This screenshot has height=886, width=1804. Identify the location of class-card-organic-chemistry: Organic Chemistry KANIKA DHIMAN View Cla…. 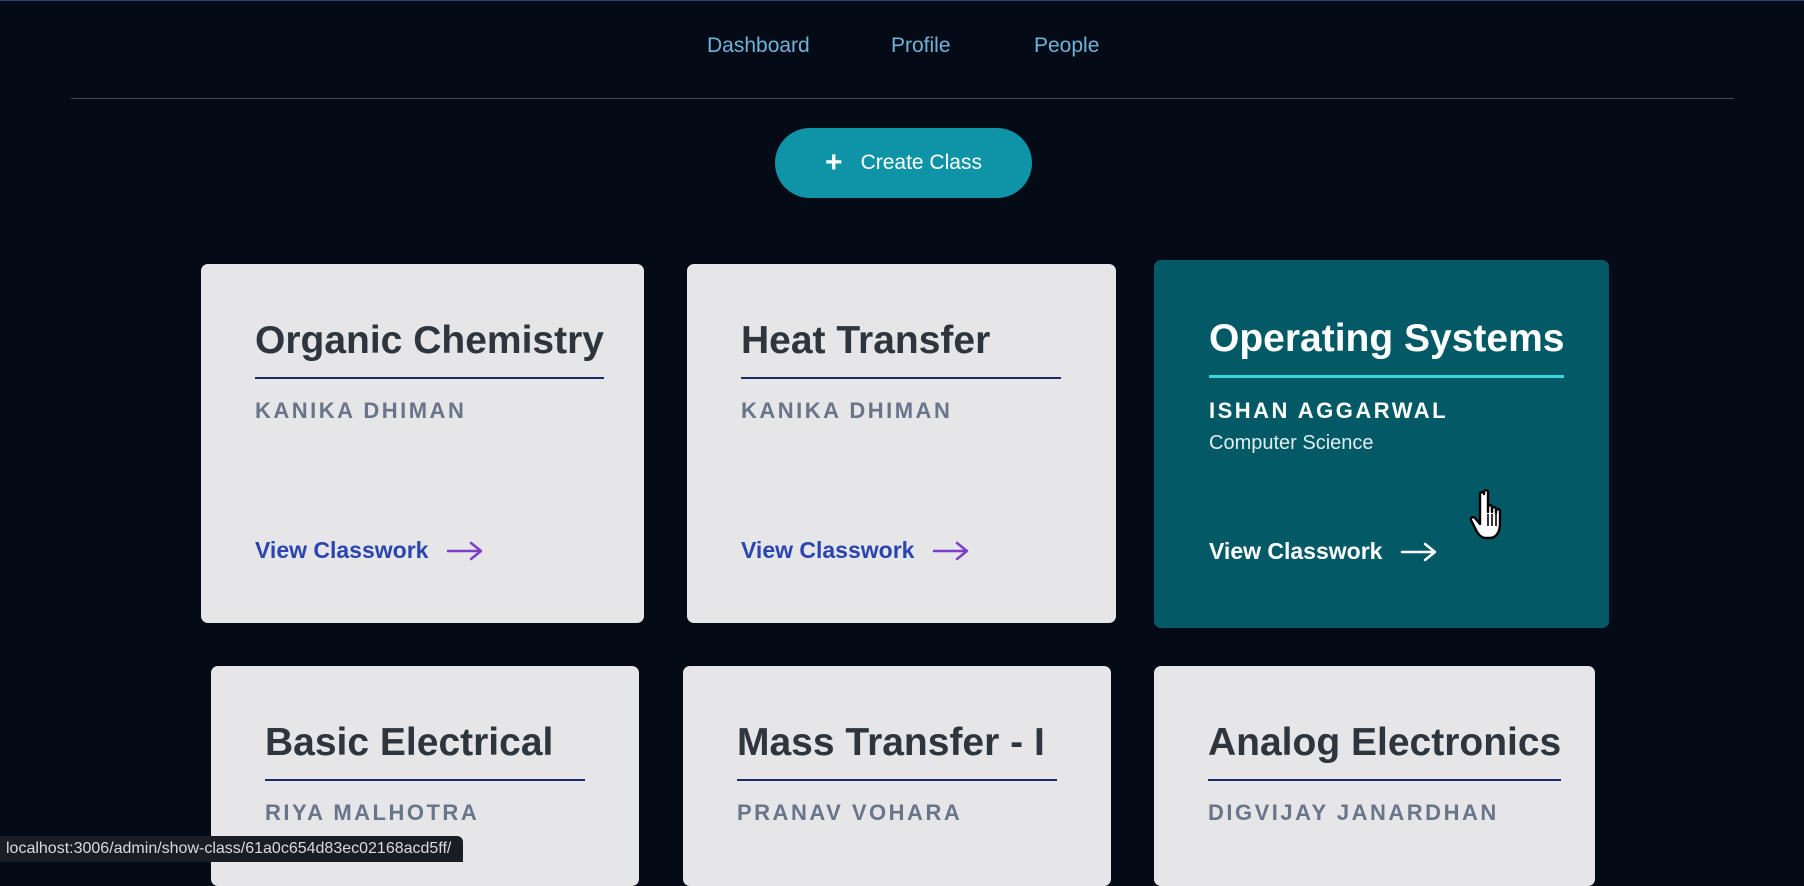
(422, 443).